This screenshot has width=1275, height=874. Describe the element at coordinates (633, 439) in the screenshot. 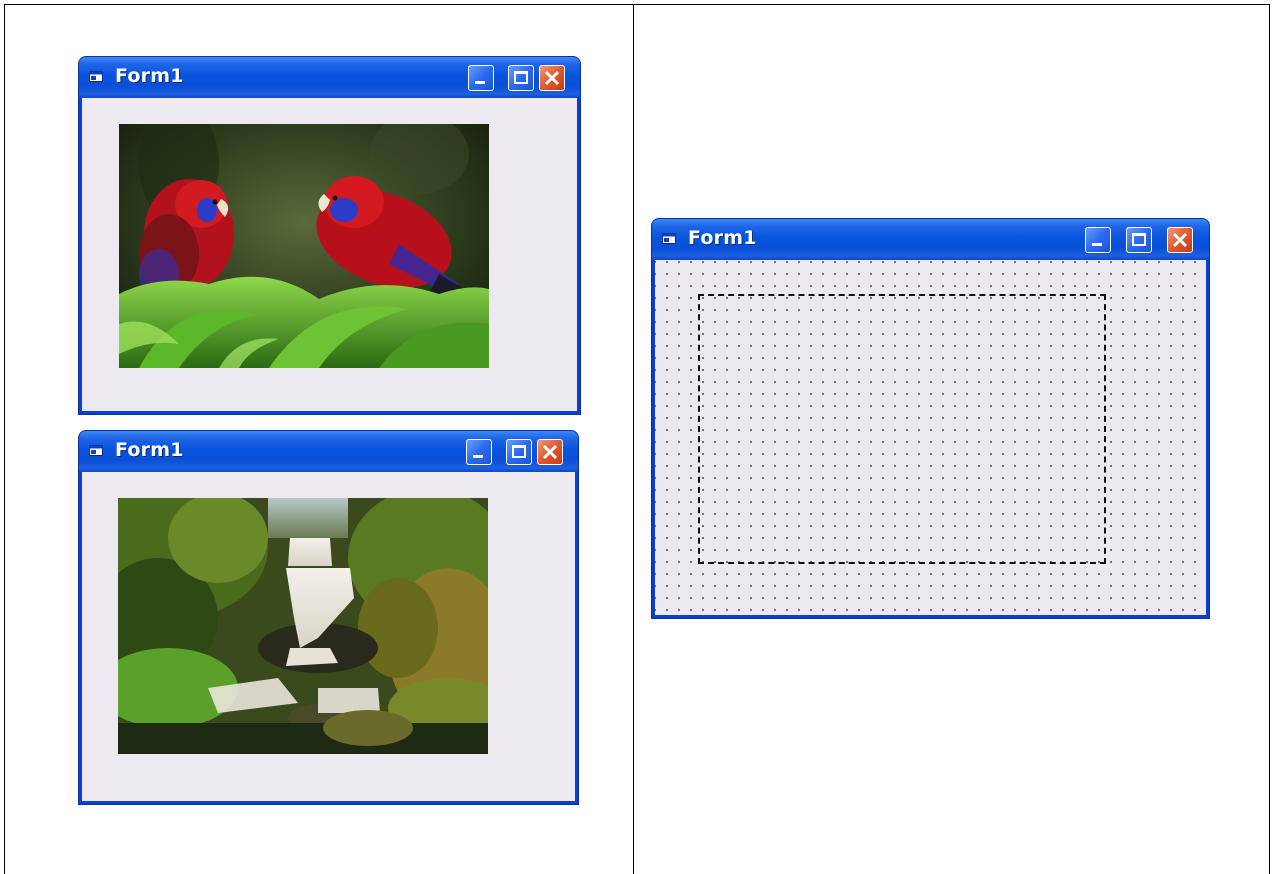

I see `table-column-divider` at that location.